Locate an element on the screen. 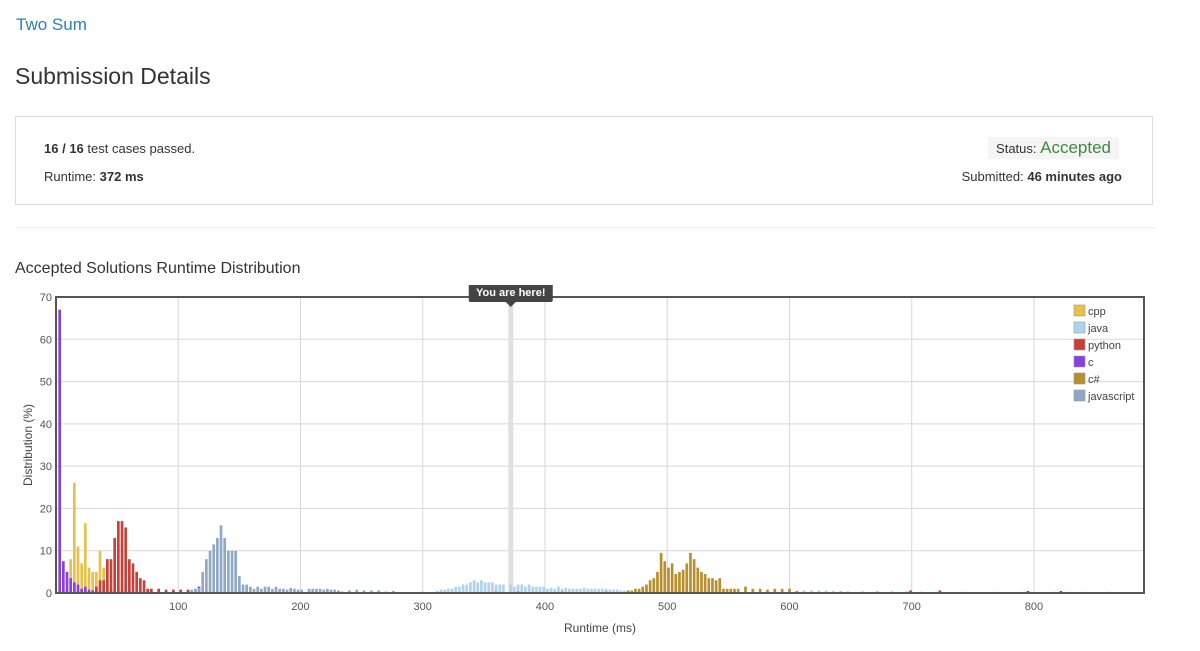 The height and width of the screenshot is (651, 1200). submitted-info: Submitted: 46 minutes ago is located at coordinates (1042, 176).